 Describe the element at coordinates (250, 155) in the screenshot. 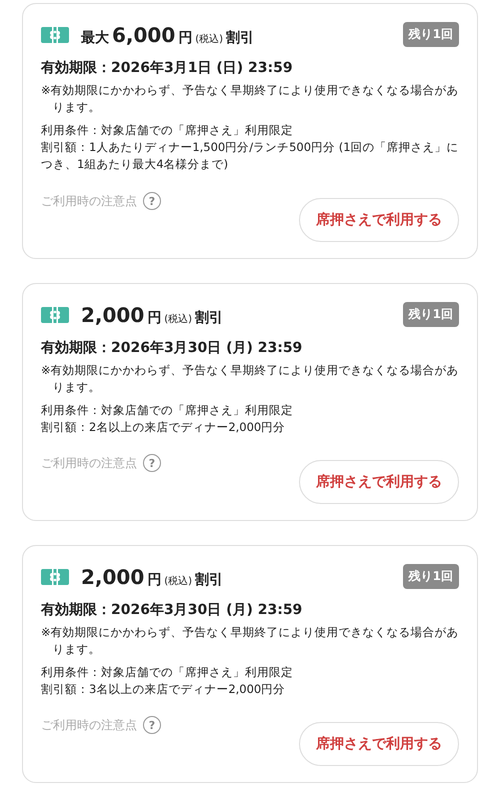

I see `condition-text: 割引額：1人あたりディナー1,500円分/ランチ500円分 (1回の「席押さえ」につき、1組あたり最大4名様分まで)` at that location.